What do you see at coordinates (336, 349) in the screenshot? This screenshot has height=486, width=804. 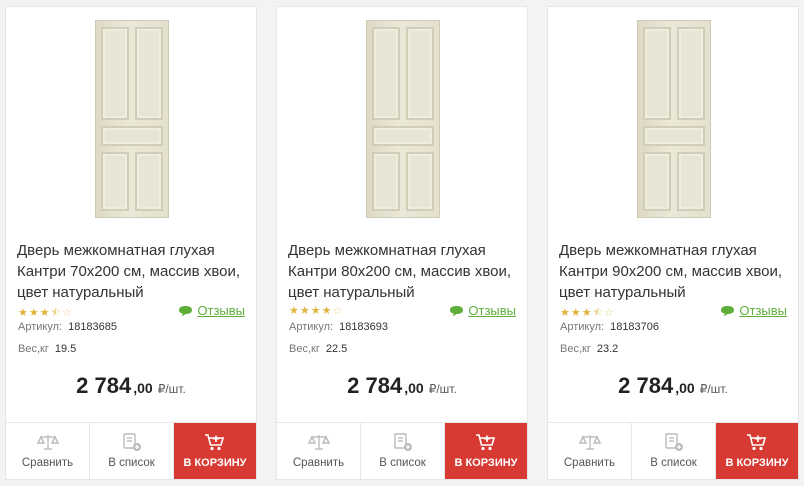 I see `weight-value: 22.5` at bounding box center [336, 349].